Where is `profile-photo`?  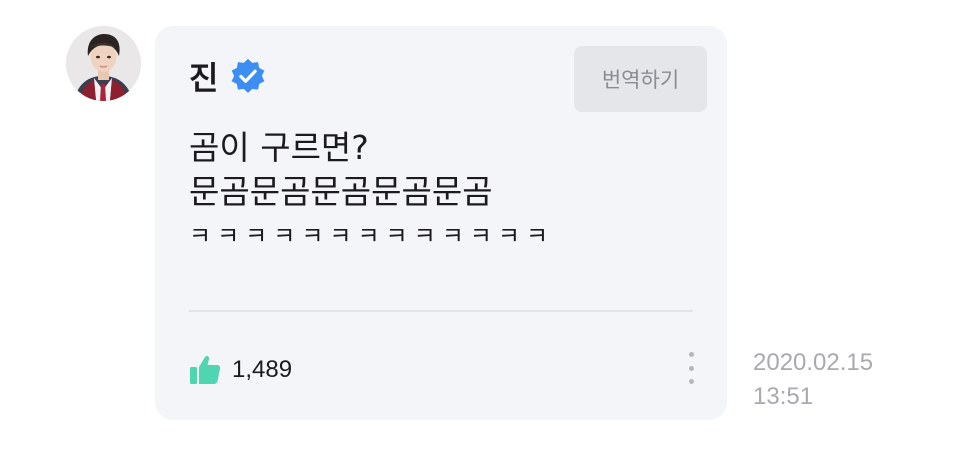
profile-photo is located at coordinates (103, 63).